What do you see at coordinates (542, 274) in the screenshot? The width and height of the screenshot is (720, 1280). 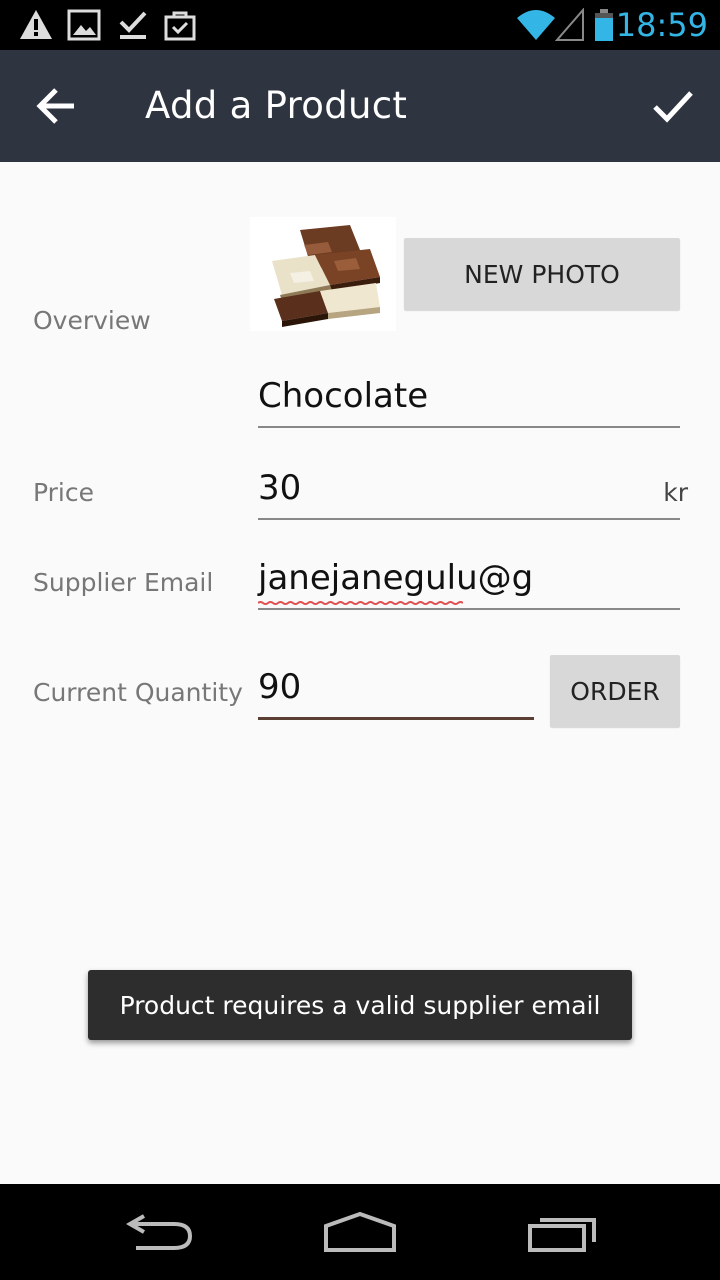 I see `new-photo-button: NEW PHOTO` at bounding box center [542, 274].